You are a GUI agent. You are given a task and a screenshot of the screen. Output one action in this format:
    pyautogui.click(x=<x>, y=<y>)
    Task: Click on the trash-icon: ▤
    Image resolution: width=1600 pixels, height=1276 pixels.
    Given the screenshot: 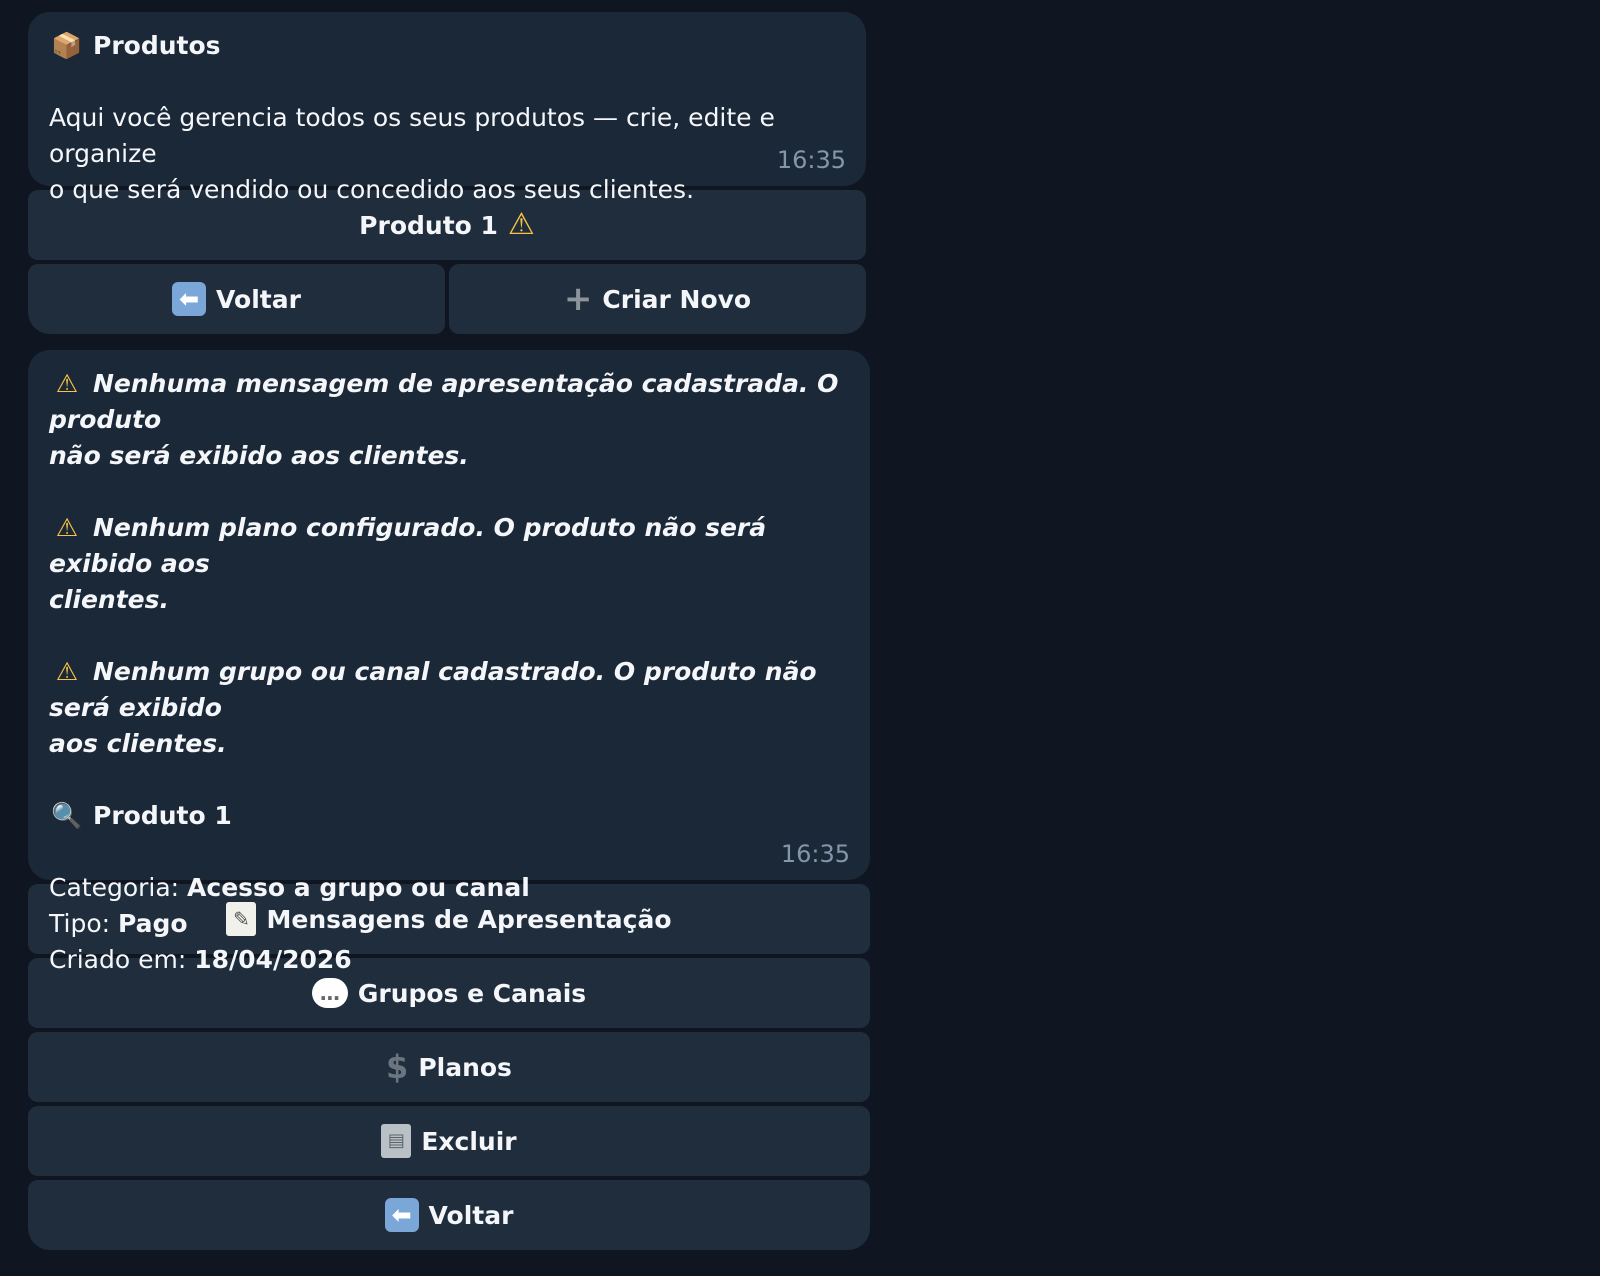 What is the action you would take?
    pyautogui.click(x=396, y=1141)
    